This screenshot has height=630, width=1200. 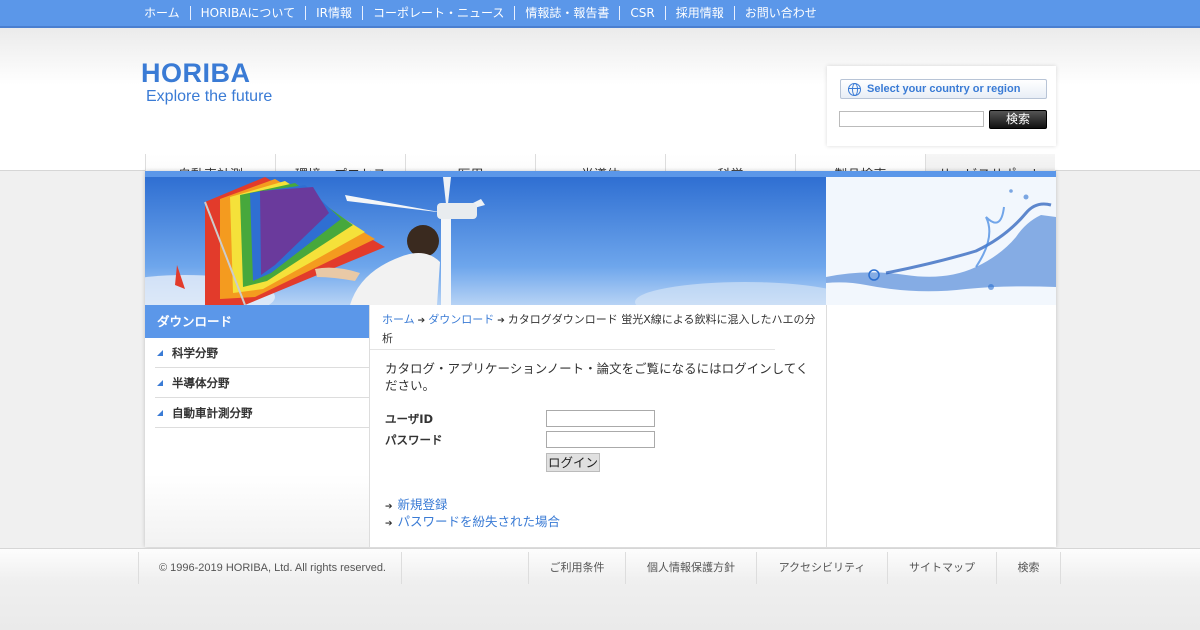 I want to click on top-nav-about: HORIBAについて, so click(x=247, y=13).